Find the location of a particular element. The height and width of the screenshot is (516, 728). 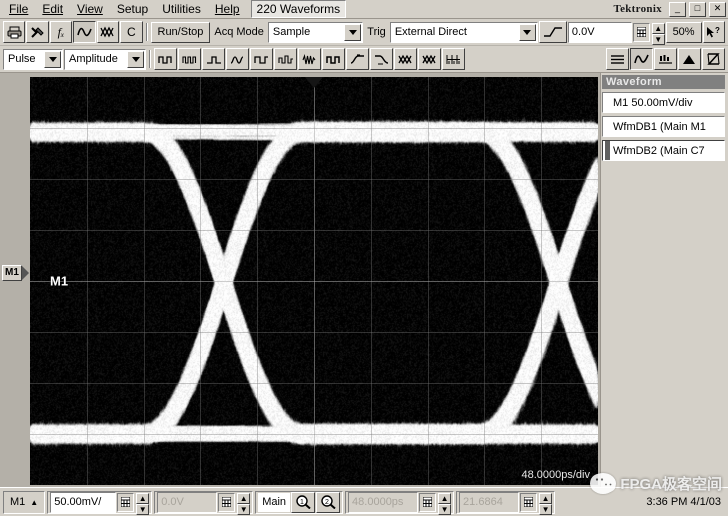

measure-type-select: Amplitude is located at coordinates (105, 59).